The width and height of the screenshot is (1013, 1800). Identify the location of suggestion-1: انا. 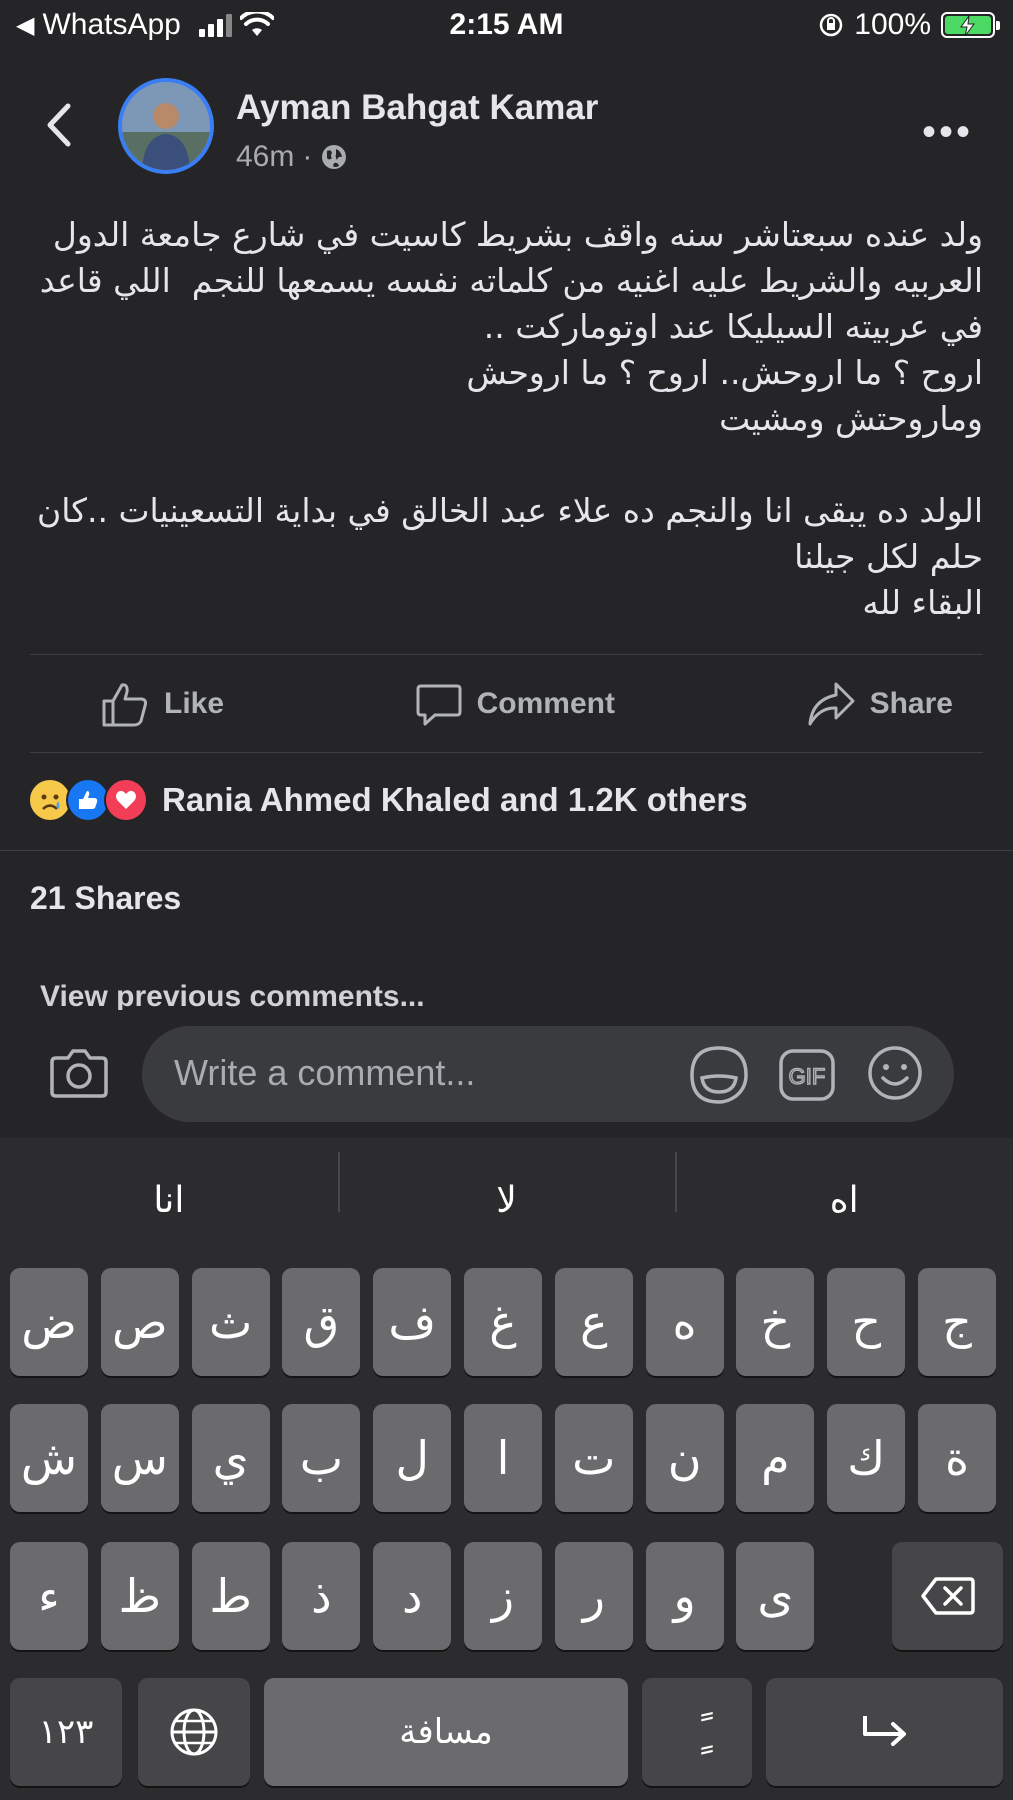
(169, 1200).